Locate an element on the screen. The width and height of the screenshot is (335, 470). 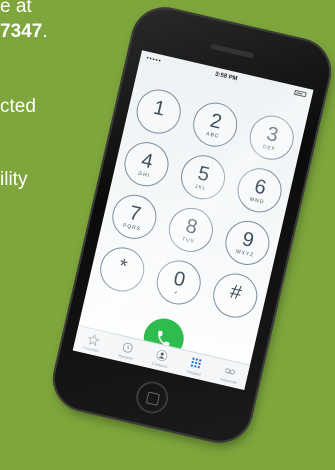
key-hash: # is located at coordinates (235, 295).